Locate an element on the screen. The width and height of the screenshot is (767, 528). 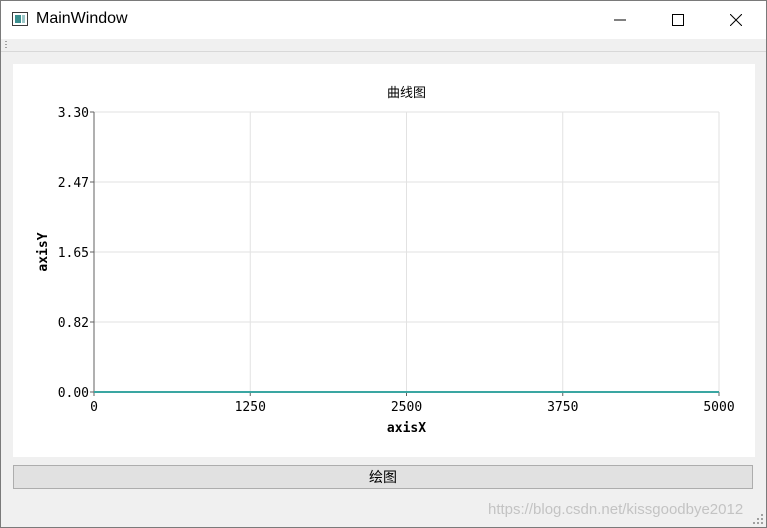
title-bar: MainWindow is located at coordinates (383, 20).